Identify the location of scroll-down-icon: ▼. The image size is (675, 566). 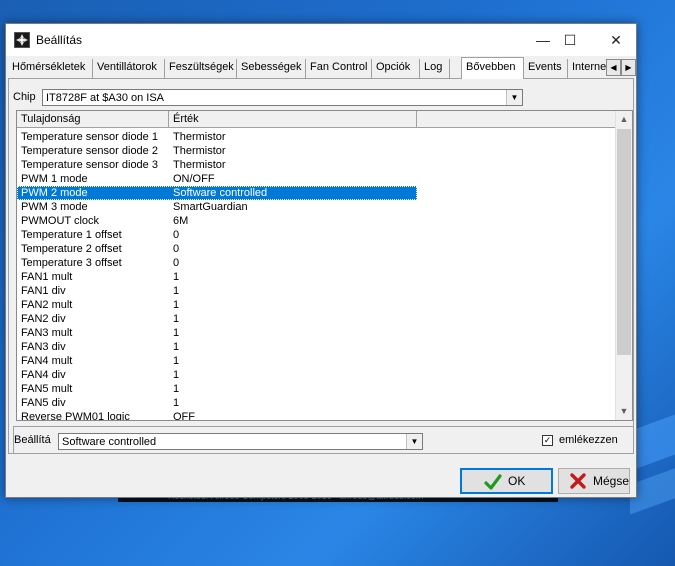
(624, 411).